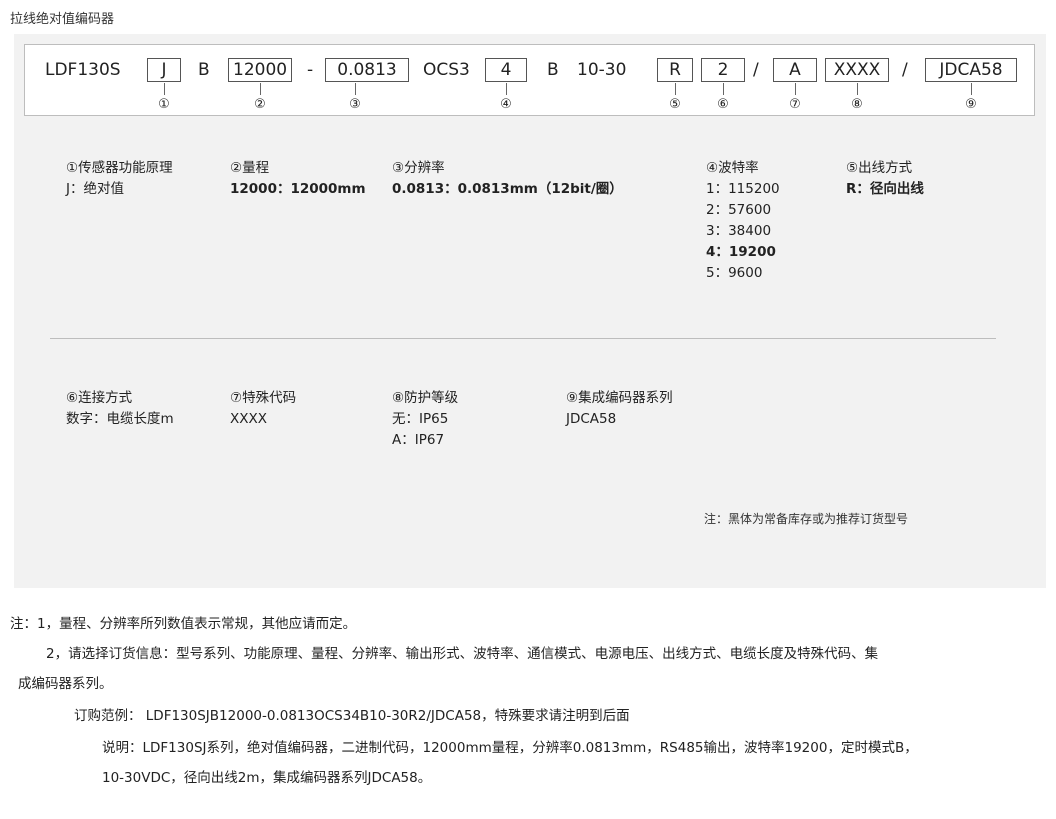 The image size is (1056, 819). Describe the element at coordinates (164, 70) in the screenshot. I see `code-box-principle: J` at that location.